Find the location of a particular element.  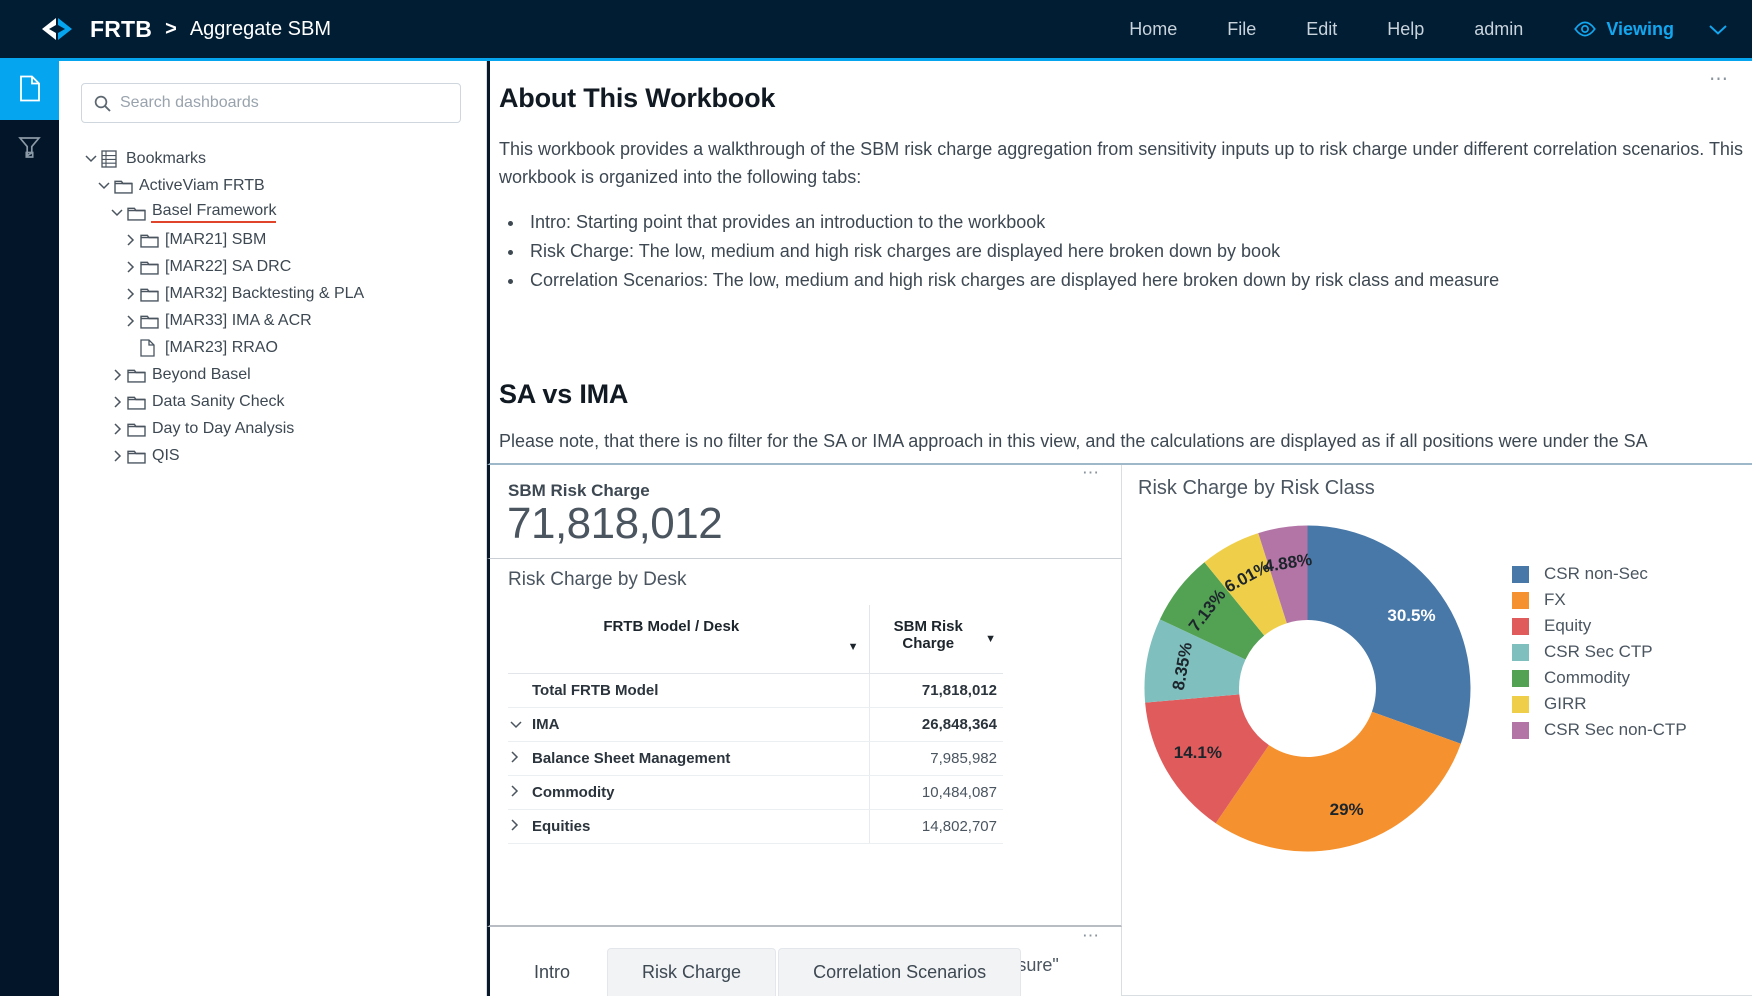

legend-item: CSR Sec CTP is located at coordinates (1599, 652).